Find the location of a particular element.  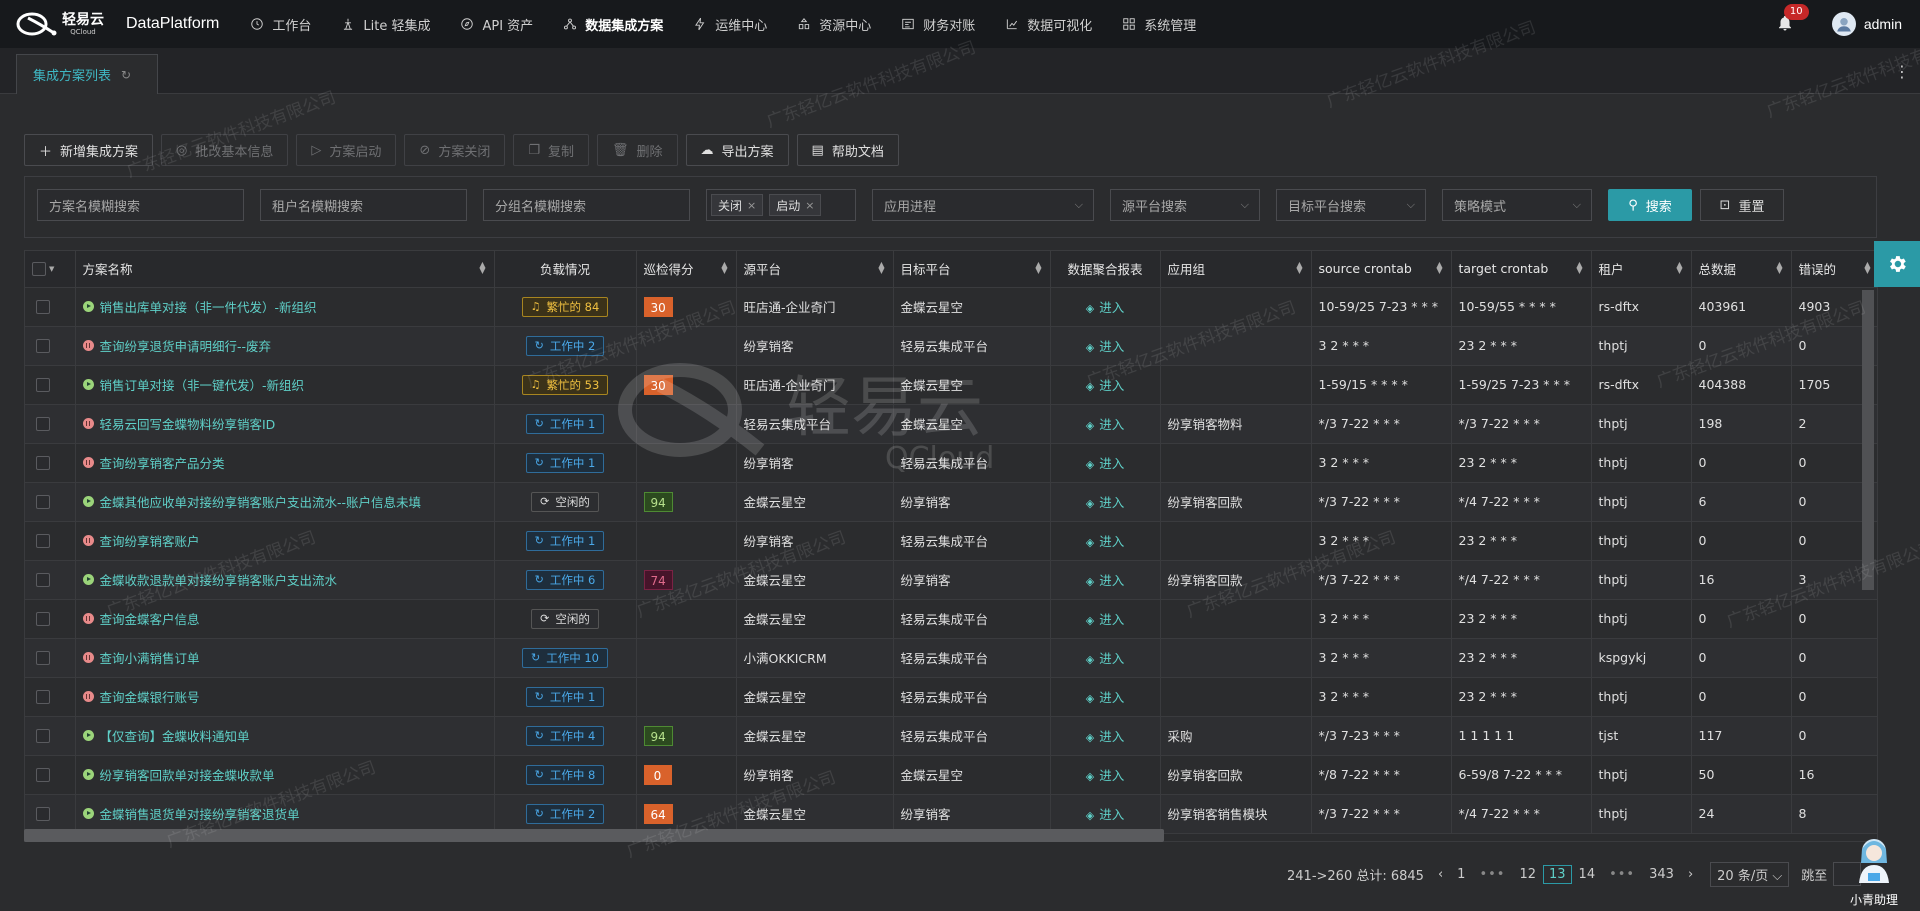

horizontal-scrollbar is located at coordinates (594, 835).